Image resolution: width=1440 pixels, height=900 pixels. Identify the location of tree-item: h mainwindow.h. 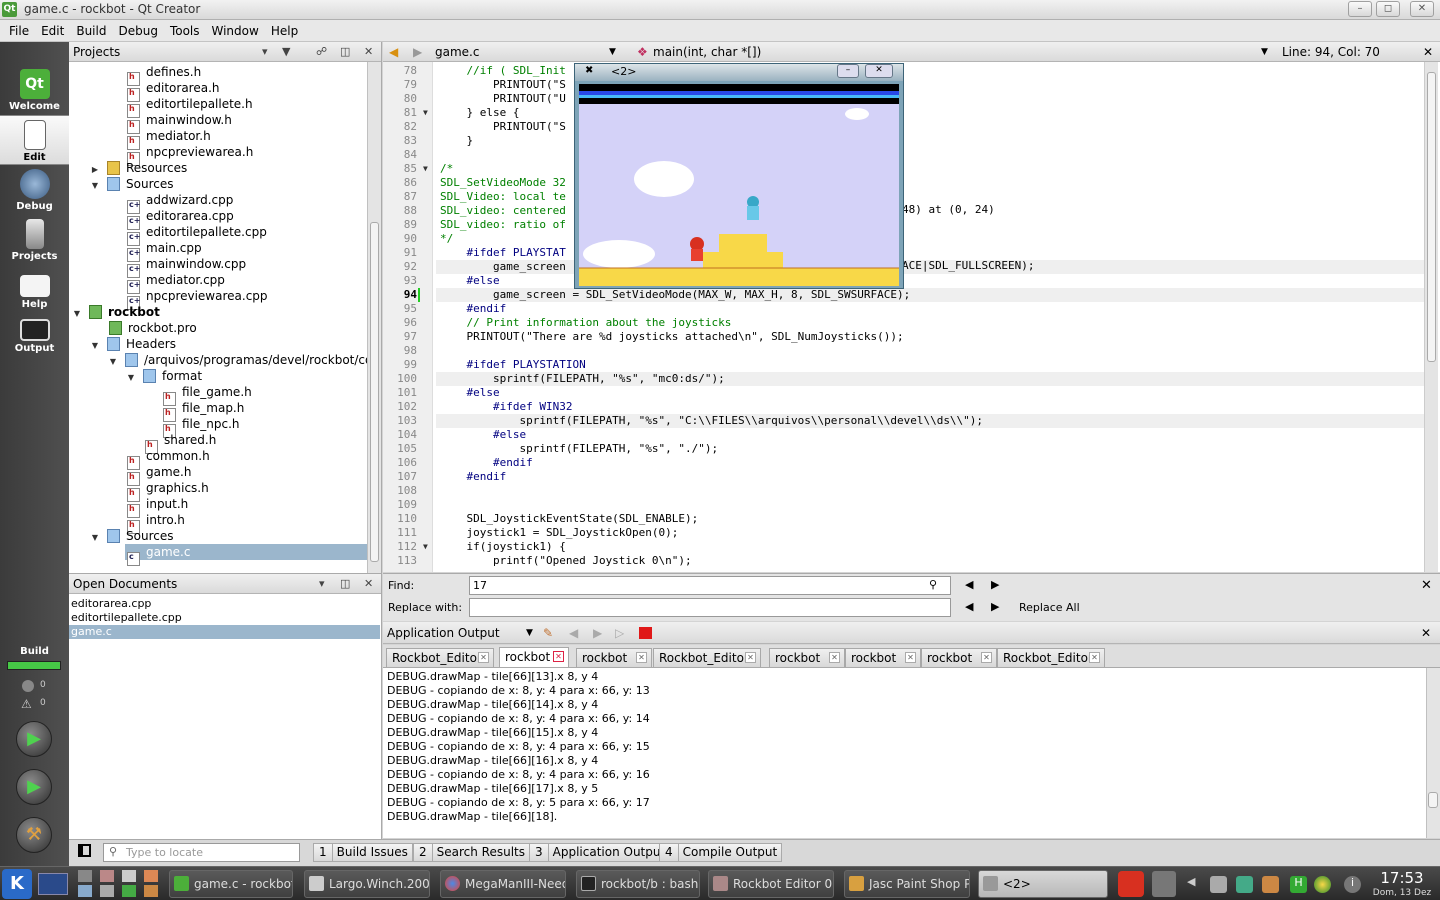
(179, 123).